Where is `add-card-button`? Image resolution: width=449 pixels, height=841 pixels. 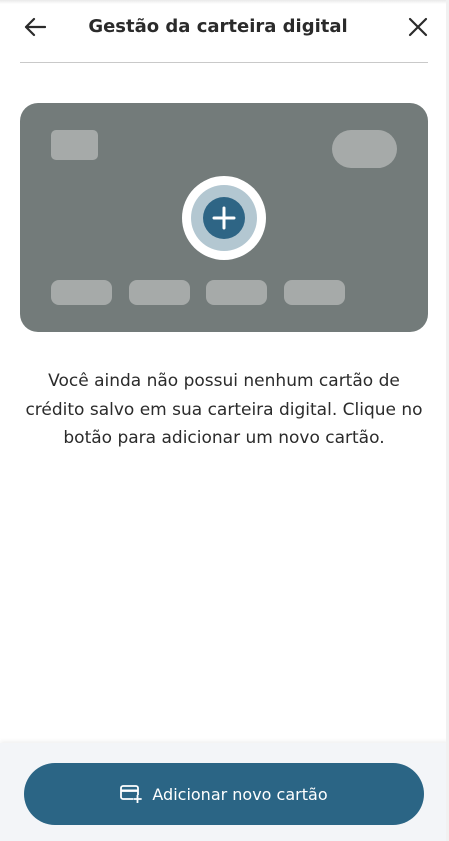 add-card-button is located at coordinates (224, 218).